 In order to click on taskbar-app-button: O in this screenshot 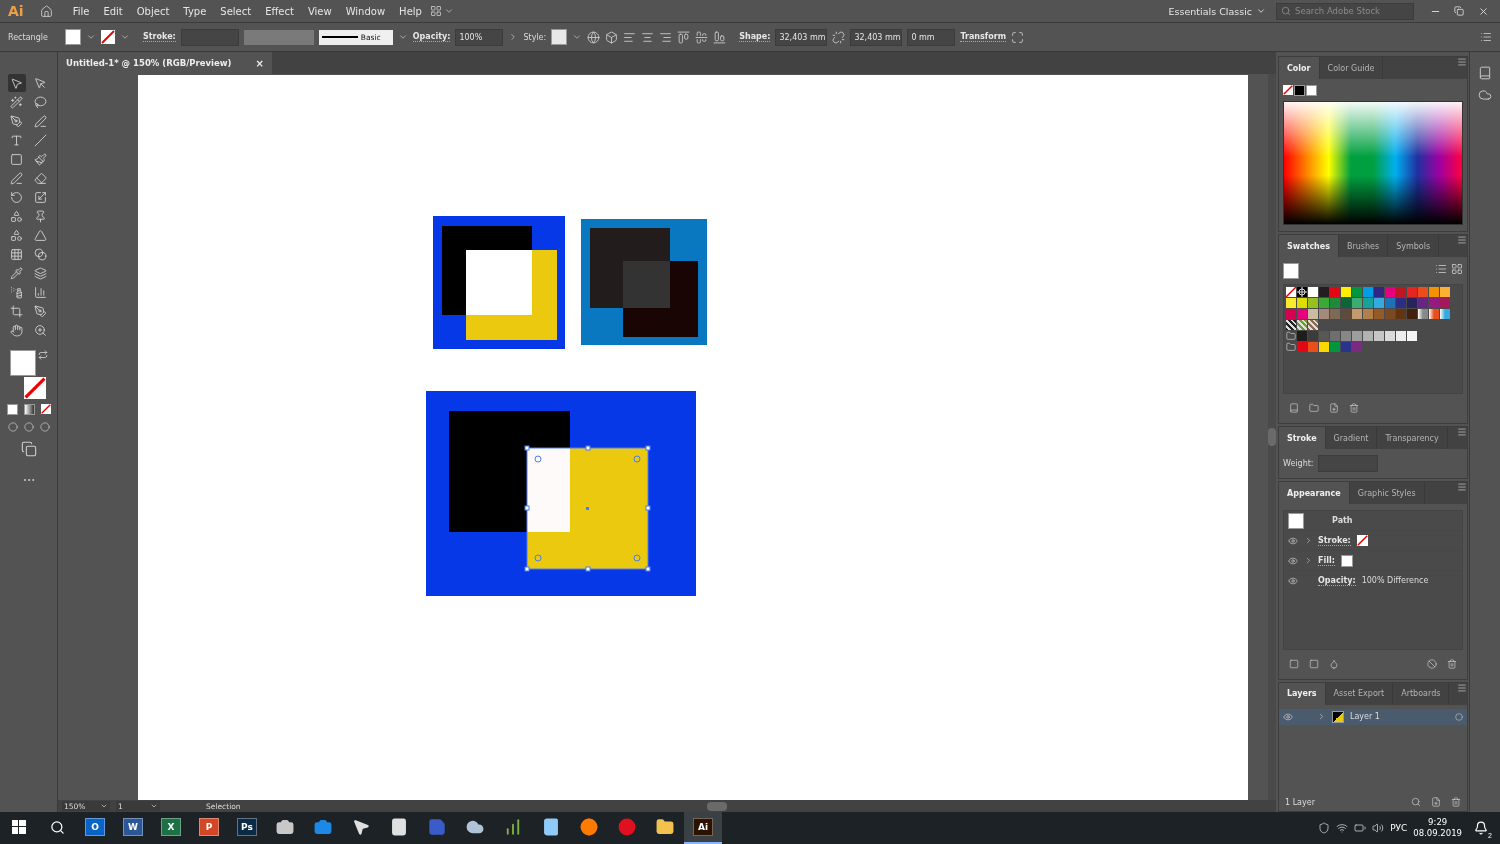, I will do `click(95, 828)`.